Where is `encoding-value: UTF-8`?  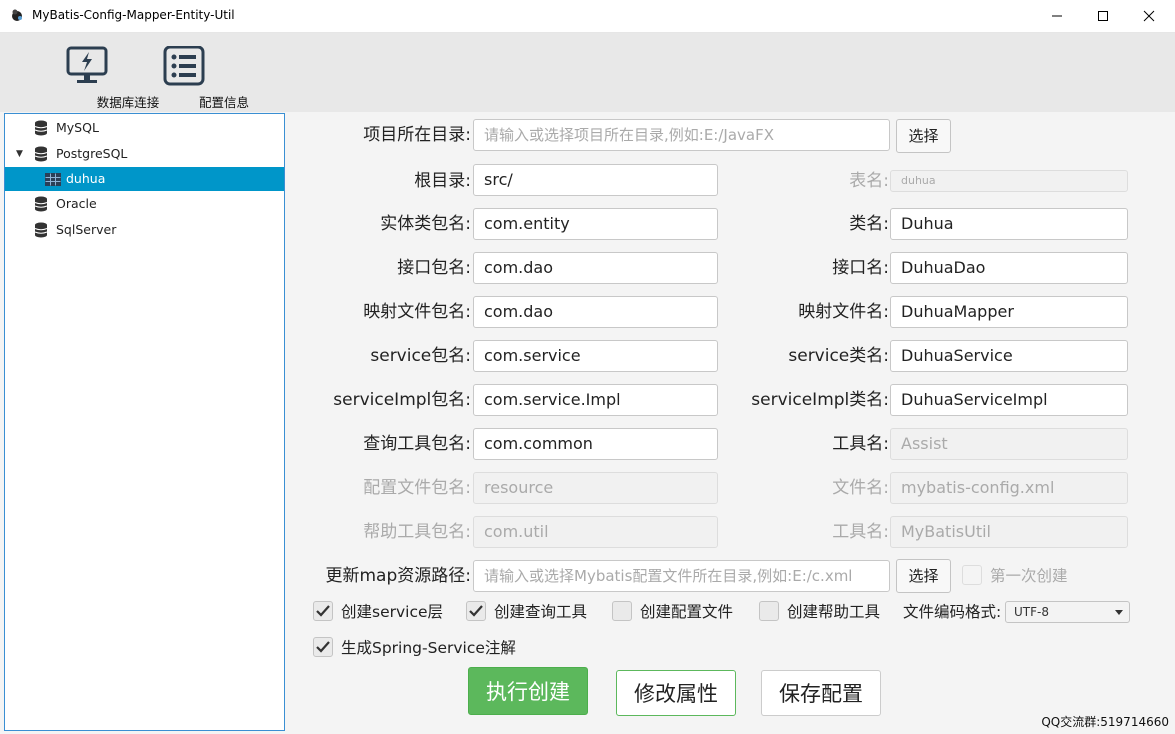 encoding-value: UTF-8 is located at coordinates (1031, 612).